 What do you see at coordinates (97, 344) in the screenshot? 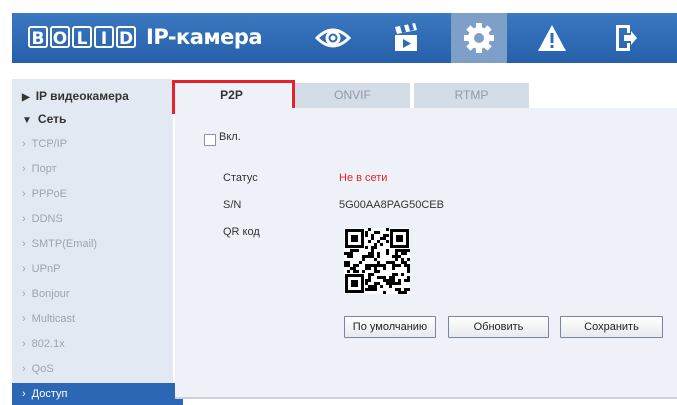
I see `sidebar-item-8021x: › 802.1x` at bounding box center [97, 344].